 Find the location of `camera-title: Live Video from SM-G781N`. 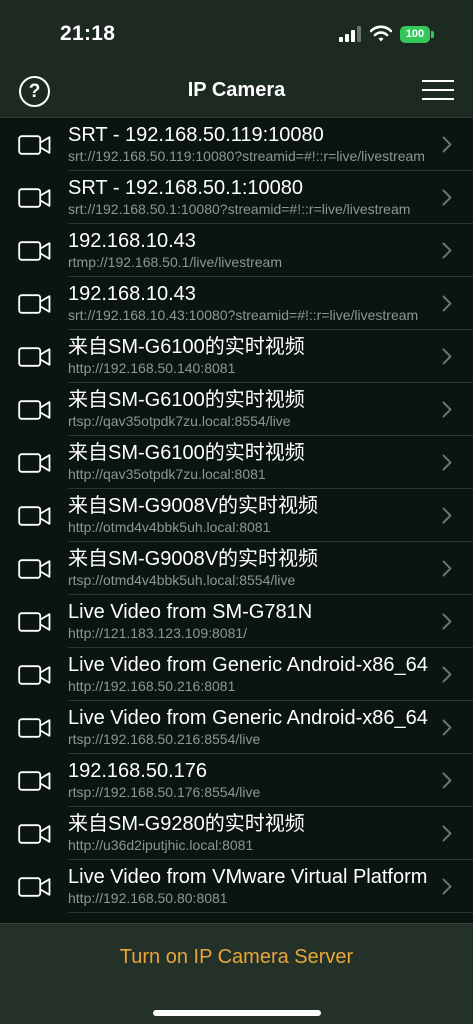

camera-title: Live Video from SM-G781N is located at coordinates (190, 612).